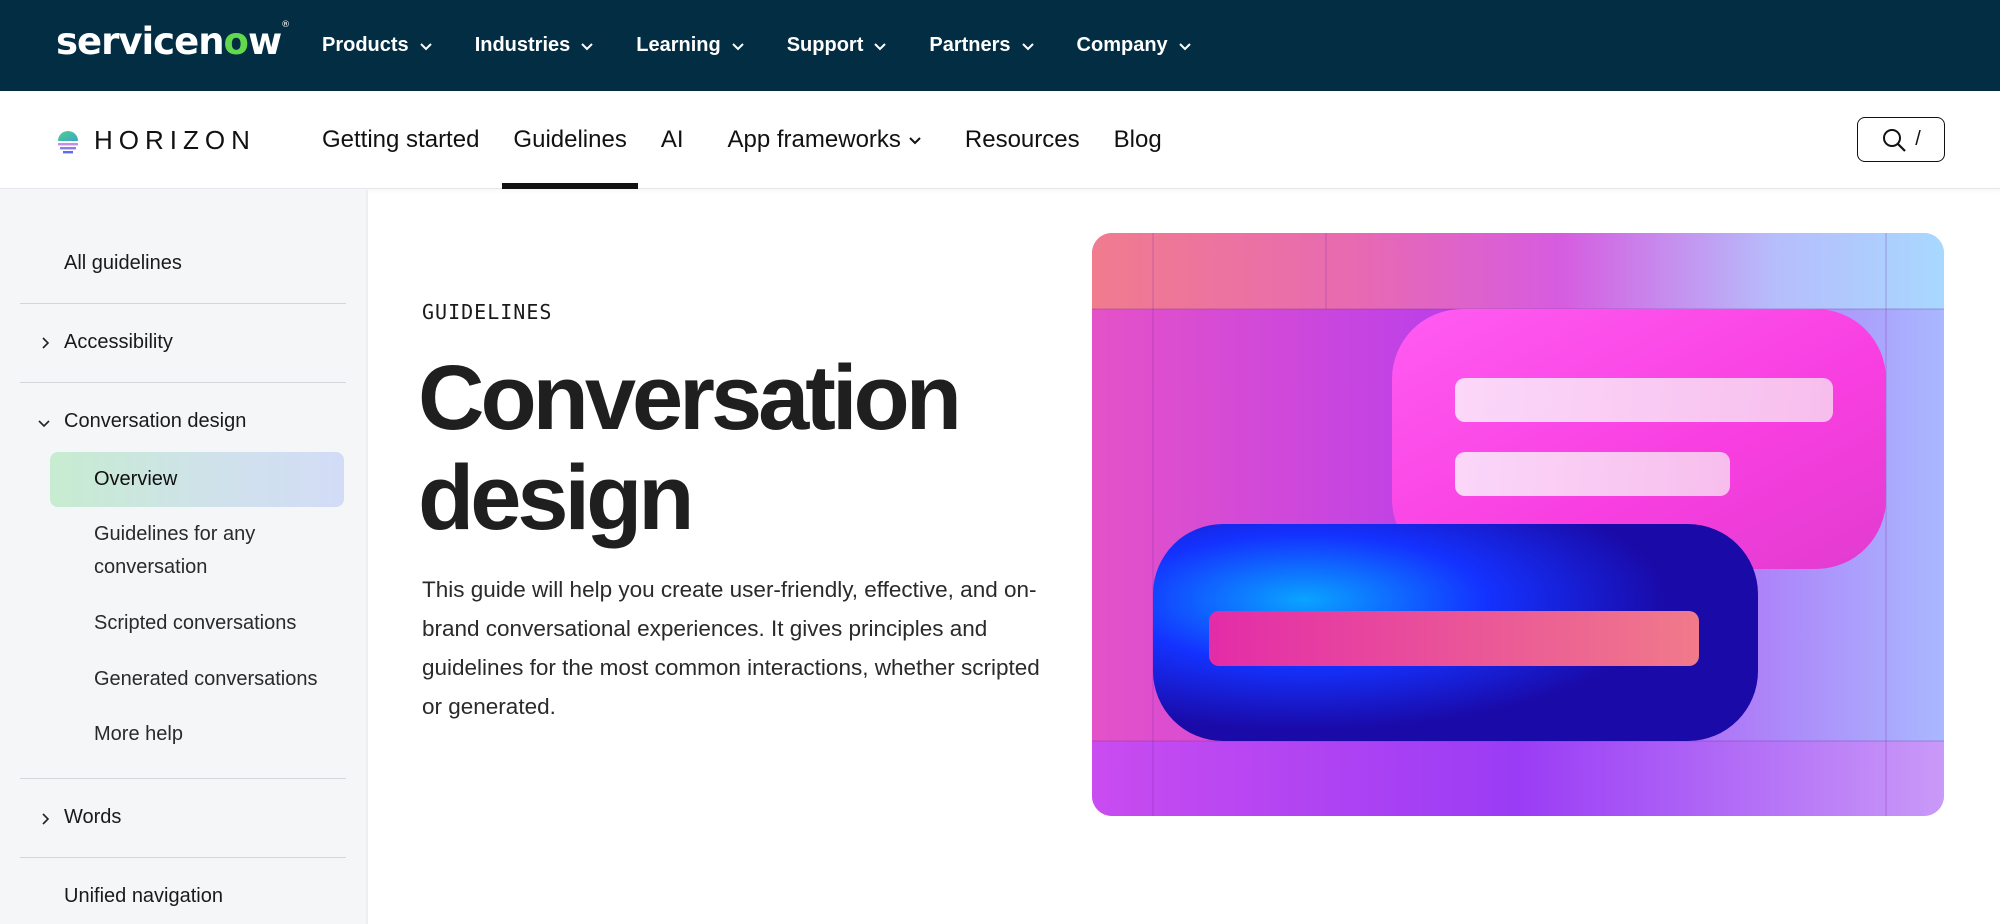 Image resolution: width=2000 pixels, height=924 pixels. I want to click on sidebar-item-unified-navigation: Unified navigation, so click(143, 896).